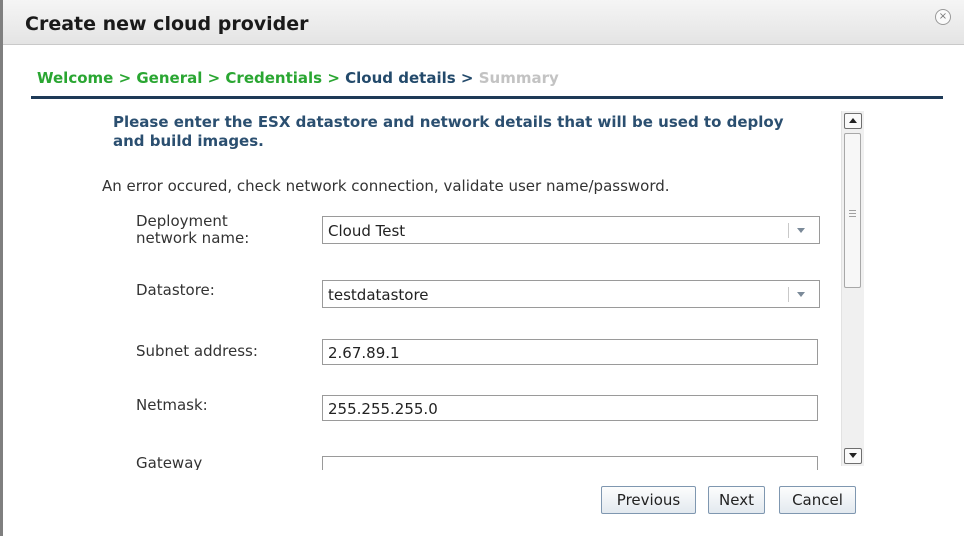 This screenshot has width=964, height=536. I want to click on breadcrumb-step-general: General, so click(169, 78).